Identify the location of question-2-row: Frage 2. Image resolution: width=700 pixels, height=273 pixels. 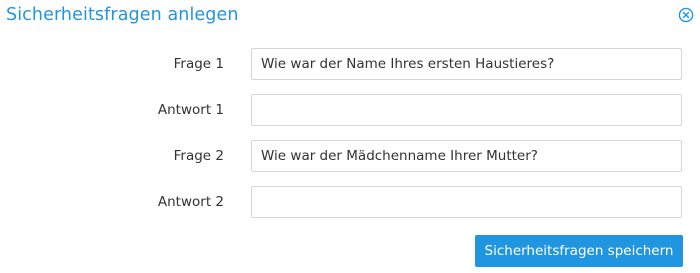
(350, 156).